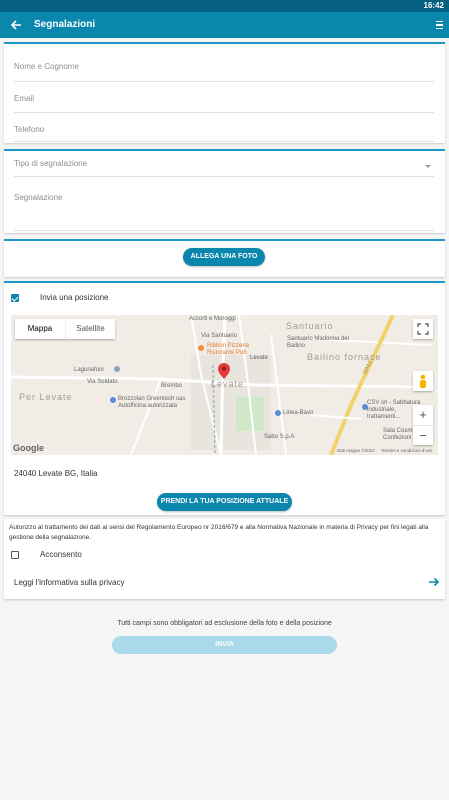  Describe the element at coordinates (433, 5) in the screenshot. I see `status-time: 16:42` at that location.